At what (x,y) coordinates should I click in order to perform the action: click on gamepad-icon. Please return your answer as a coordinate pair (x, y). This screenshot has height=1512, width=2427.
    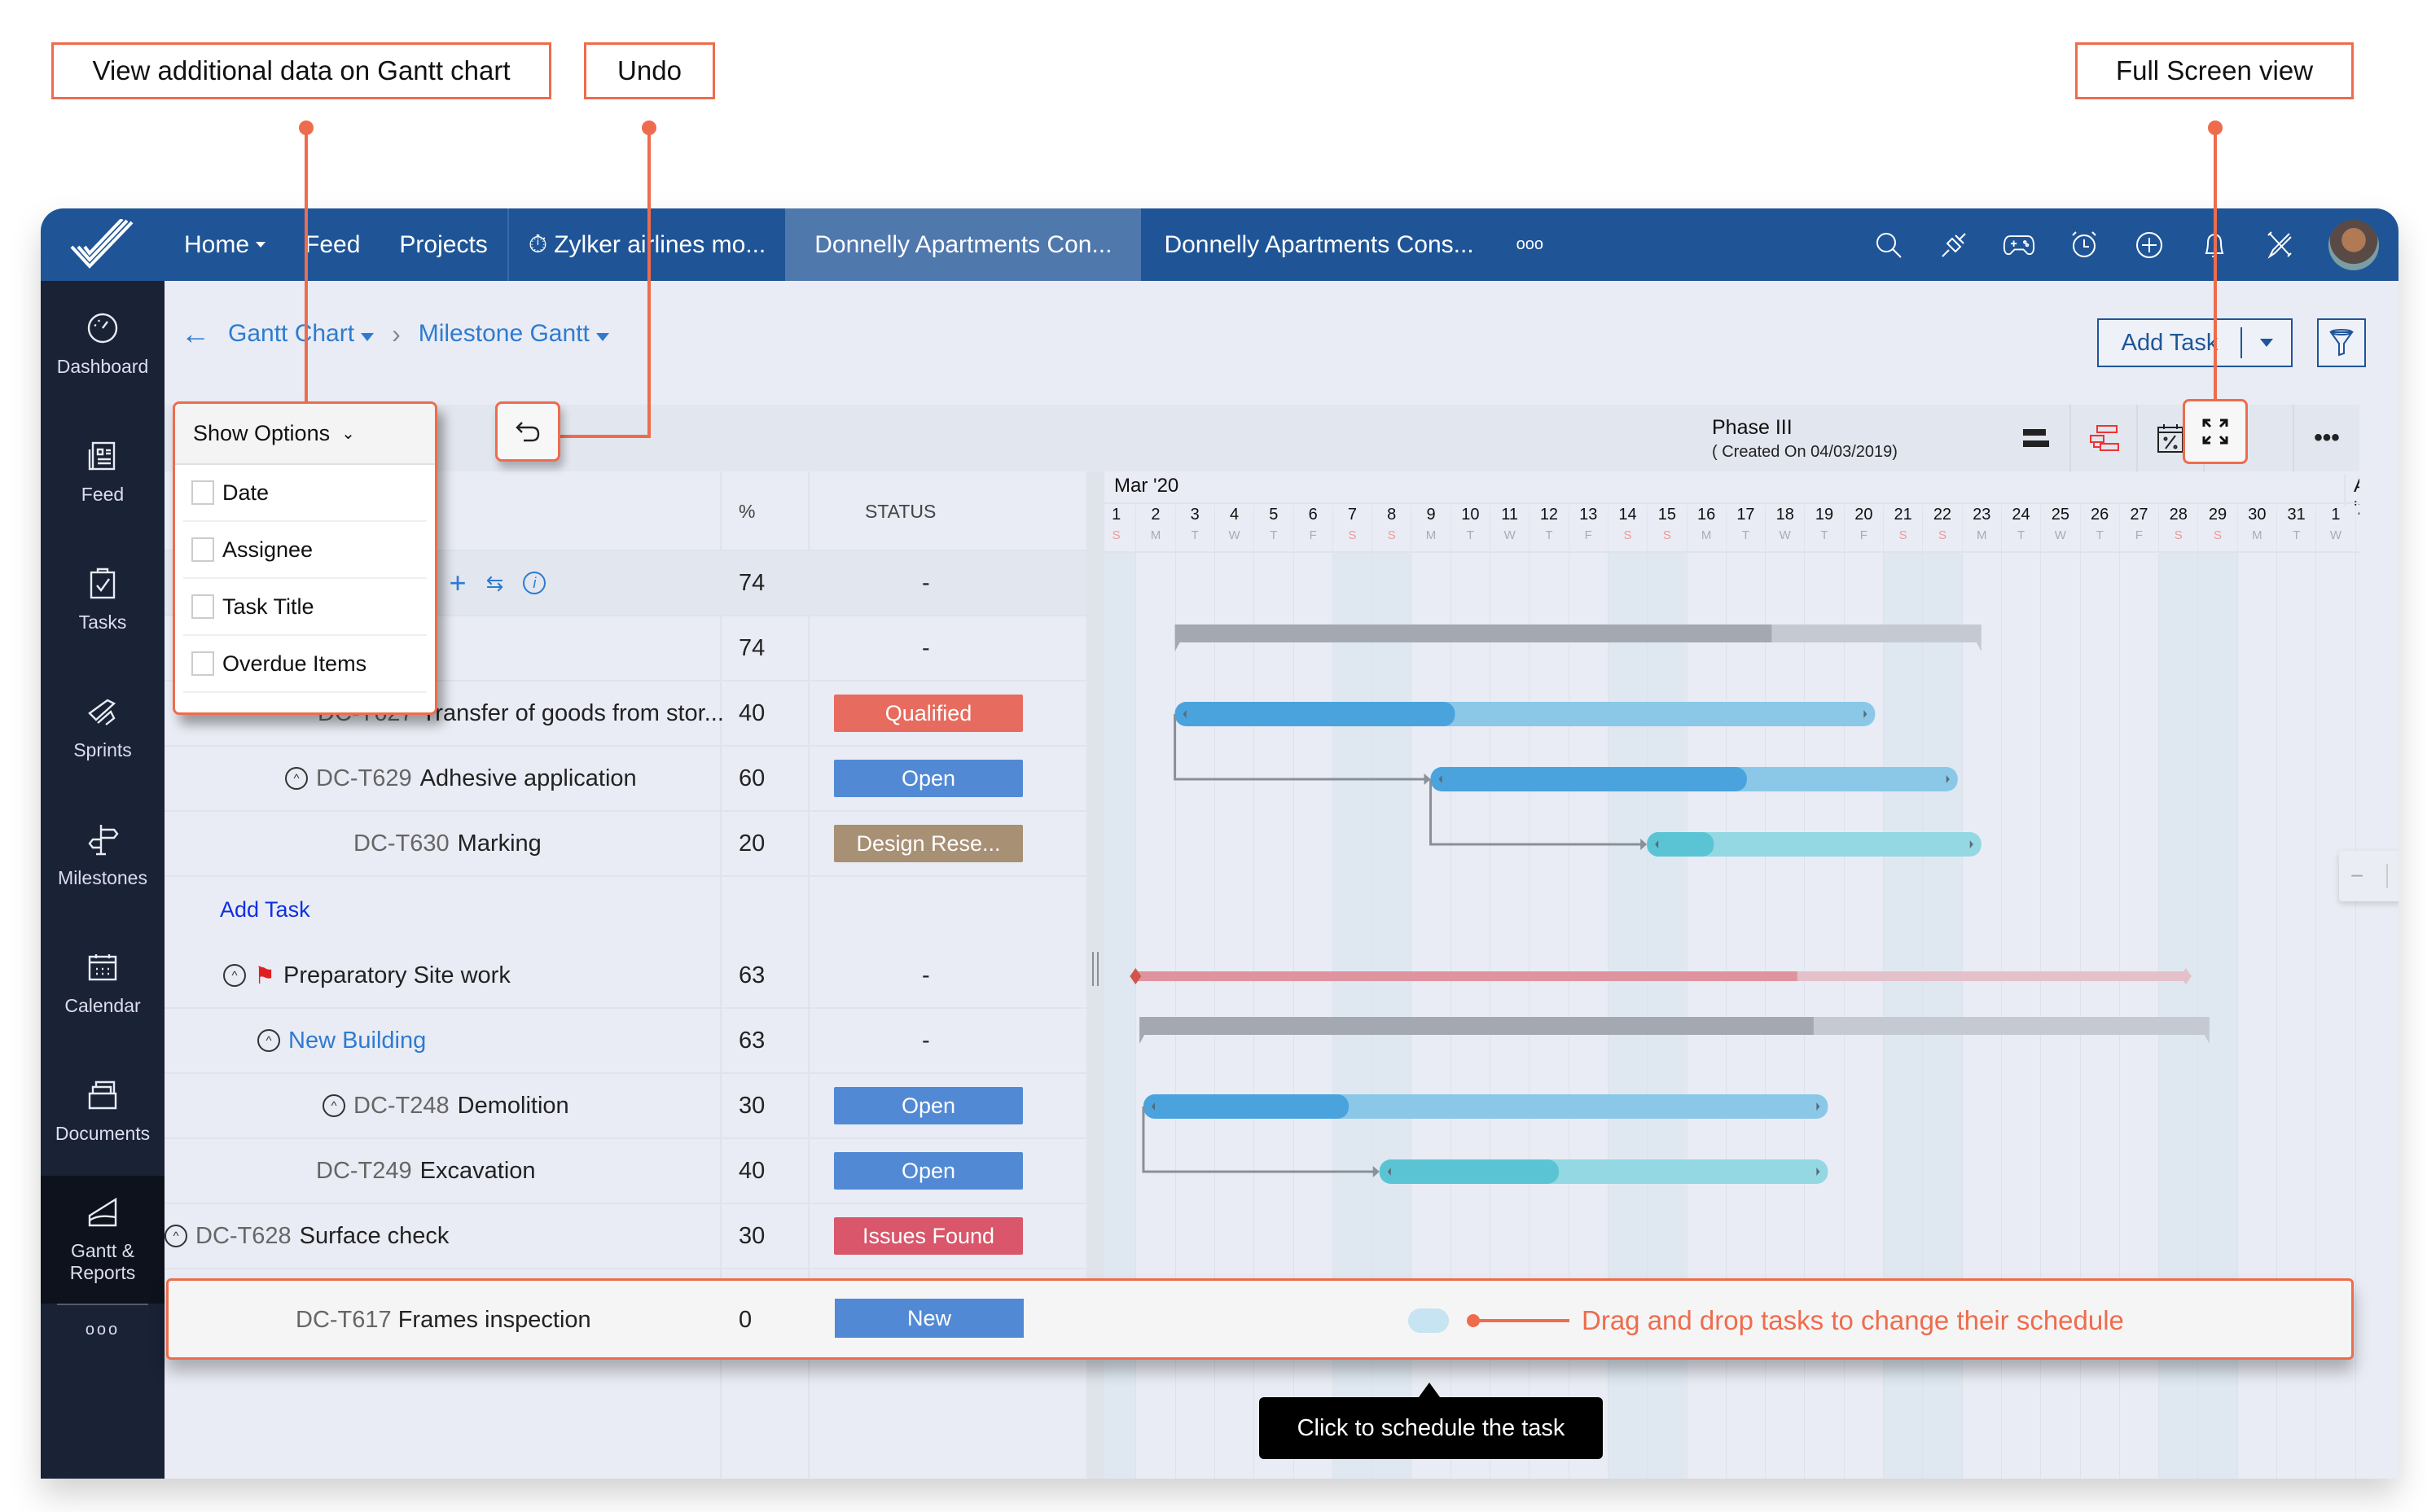
    Looking at the image, I should click on (2019, 245).